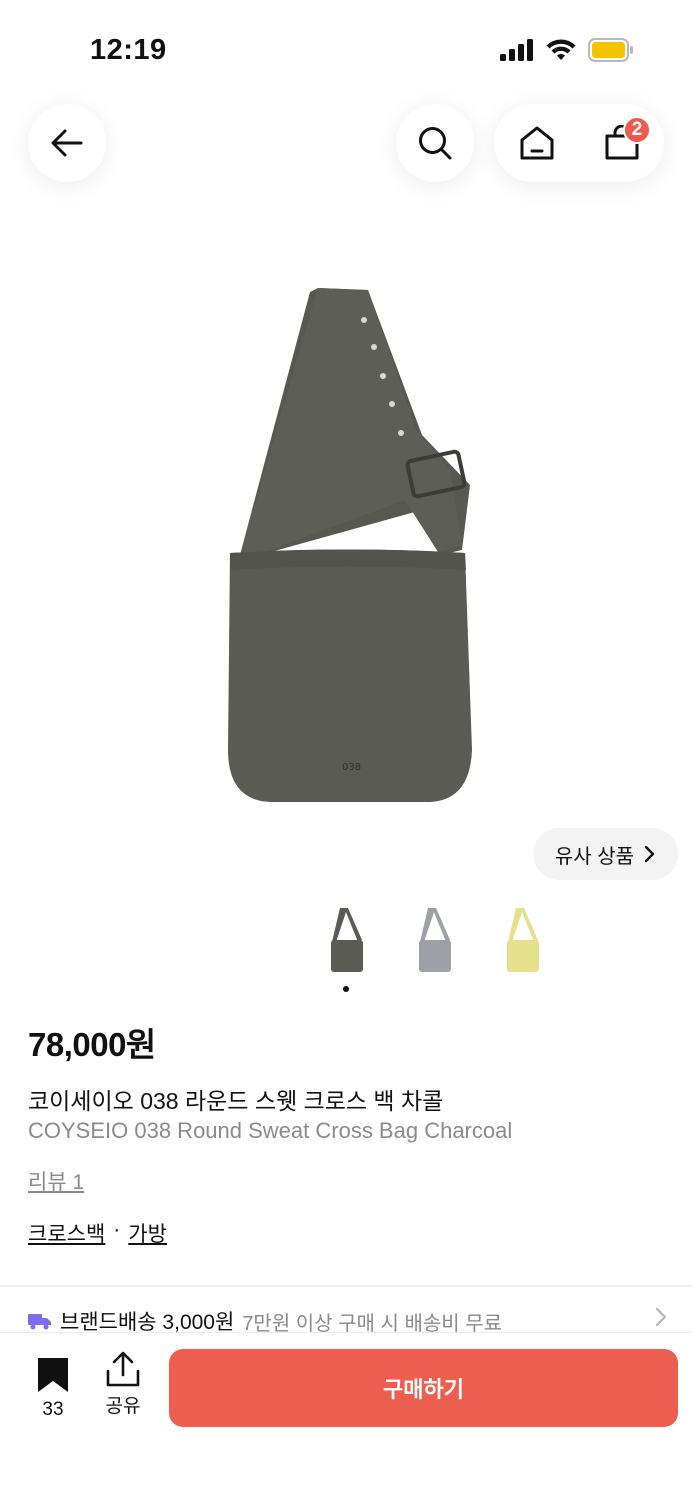  What do you see at coordinates (561, 49) in the screenshot?
I see `wifi-icon` at bounding box center [561, 49].